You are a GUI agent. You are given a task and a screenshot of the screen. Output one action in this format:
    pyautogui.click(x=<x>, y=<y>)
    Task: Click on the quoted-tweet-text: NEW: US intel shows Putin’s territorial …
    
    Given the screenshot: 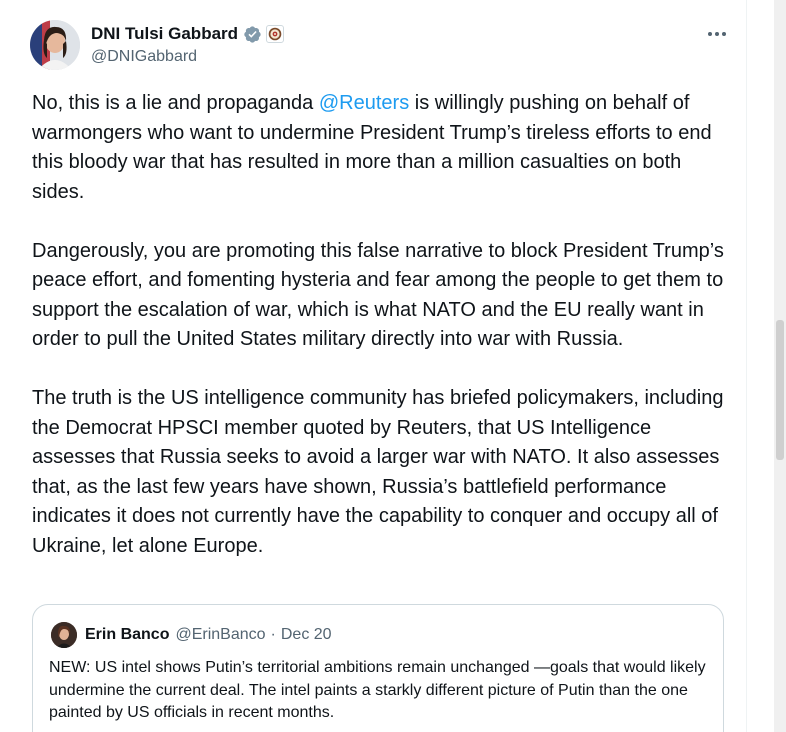 What is the action you would take?
    pyautogui.click(x=377, y=690)
    